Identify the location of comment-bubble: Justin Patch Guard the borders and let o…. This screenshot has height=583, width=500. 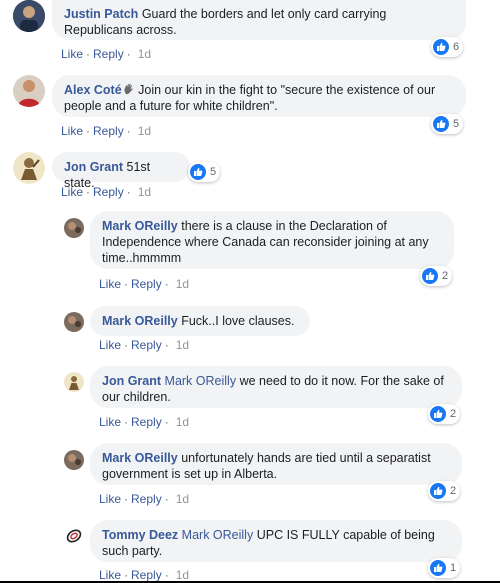
(259, 20).